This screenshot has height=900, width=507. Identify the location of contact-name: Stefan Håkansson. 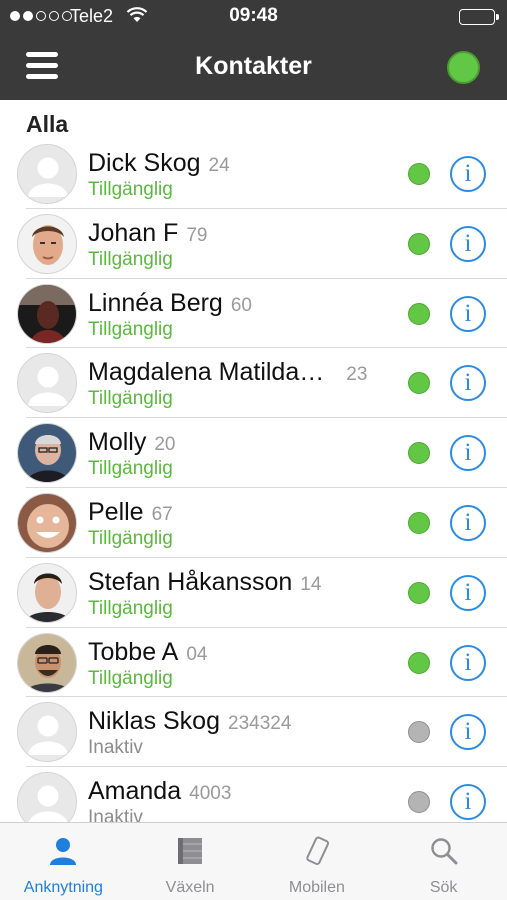
(190, 581).